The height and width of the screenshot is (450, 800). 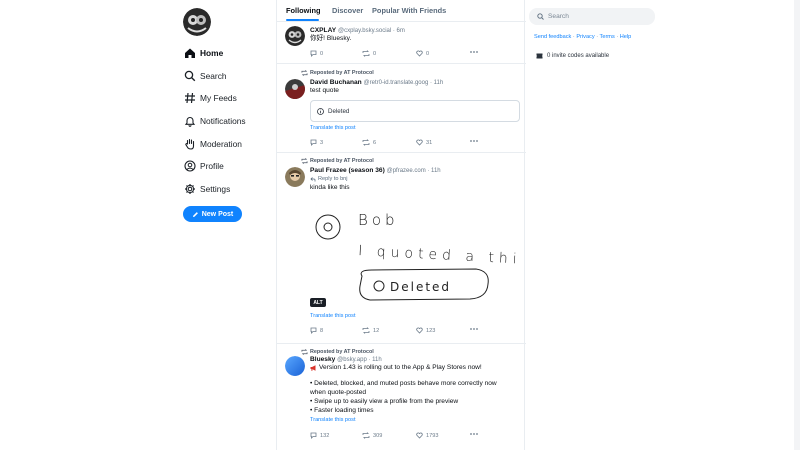 What do you see at coordinates (347, 170) in the screenshot?
I see `author-name: Paul Frazee (season 36)` at bounding box center [347, 170].